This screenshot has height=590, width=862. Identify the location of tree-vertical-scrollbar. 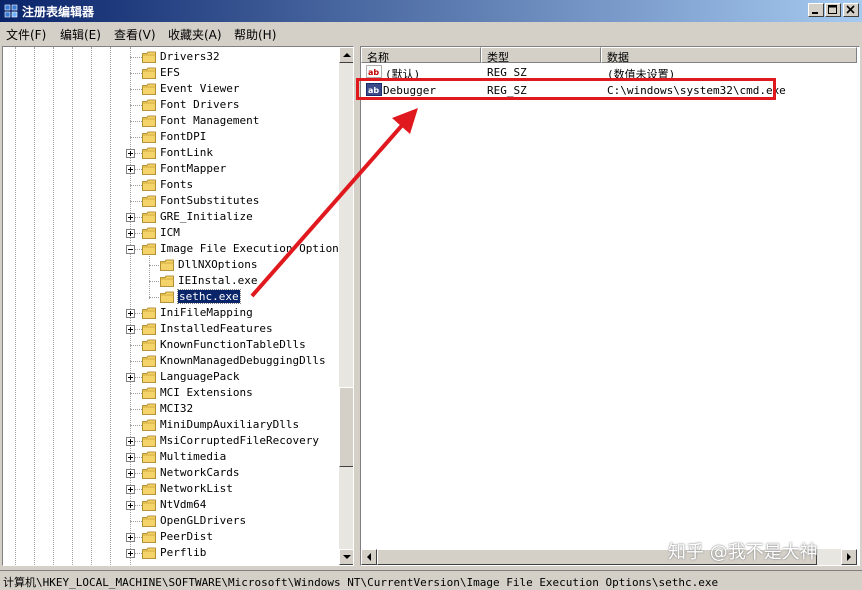
(346, 306).